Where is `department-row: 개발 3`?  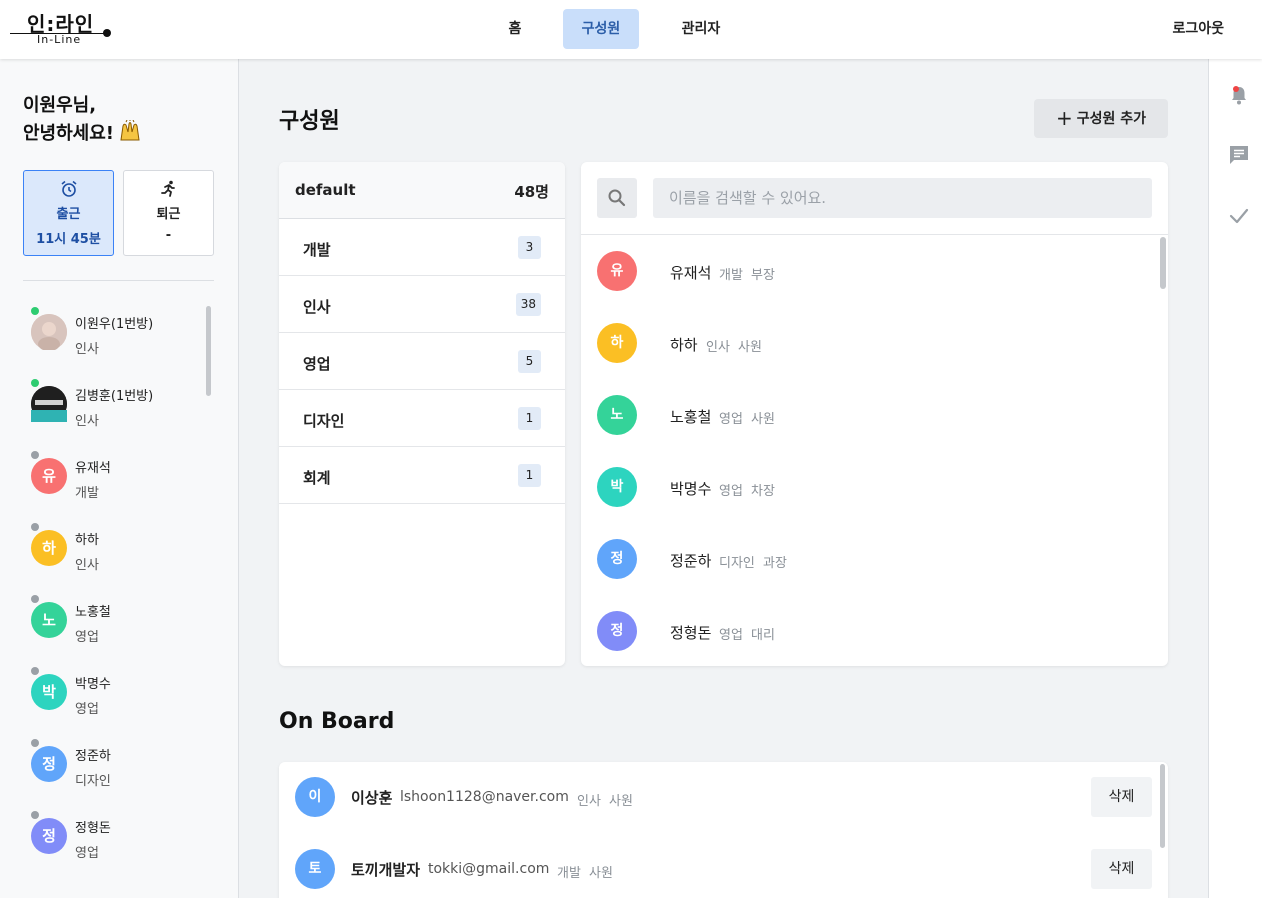 department-row: 개발 3 is located at coordinates (422, 247).